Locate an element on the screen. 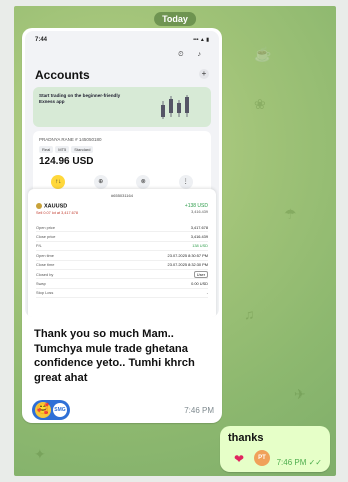 The width and height of the screenshot is (348, 482). profit-sub: 3,416.439 is located at coordinates (199, 212).